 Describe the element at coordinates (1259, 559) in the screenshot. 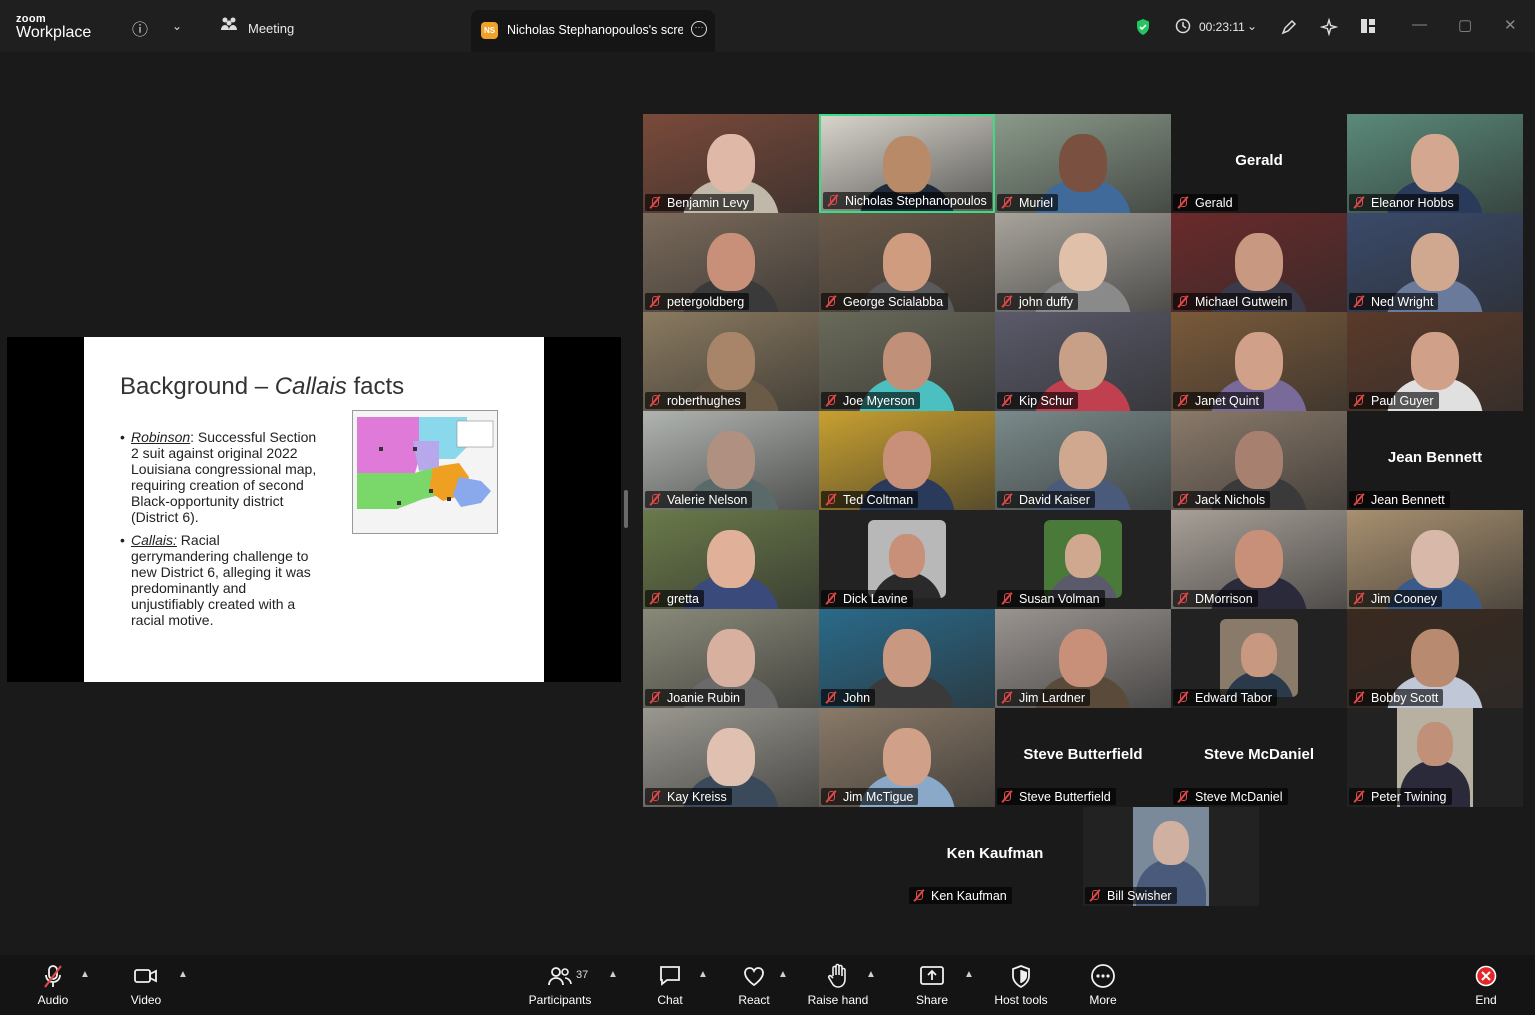

I see `participant-tile: DMorrison` at that location.